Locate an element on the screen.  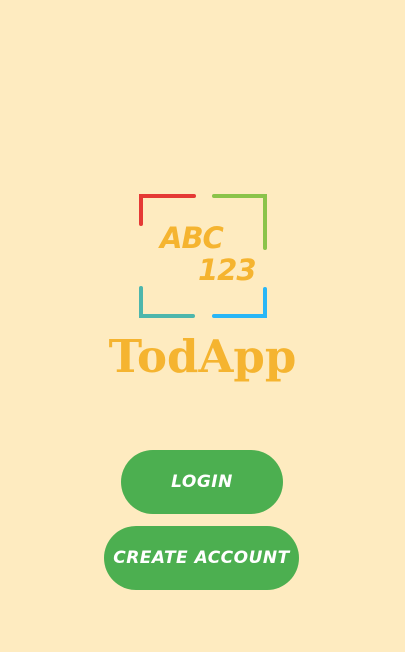
create-account-button-label: CREATE ACCOUNT is located at coordinates (201, 558).